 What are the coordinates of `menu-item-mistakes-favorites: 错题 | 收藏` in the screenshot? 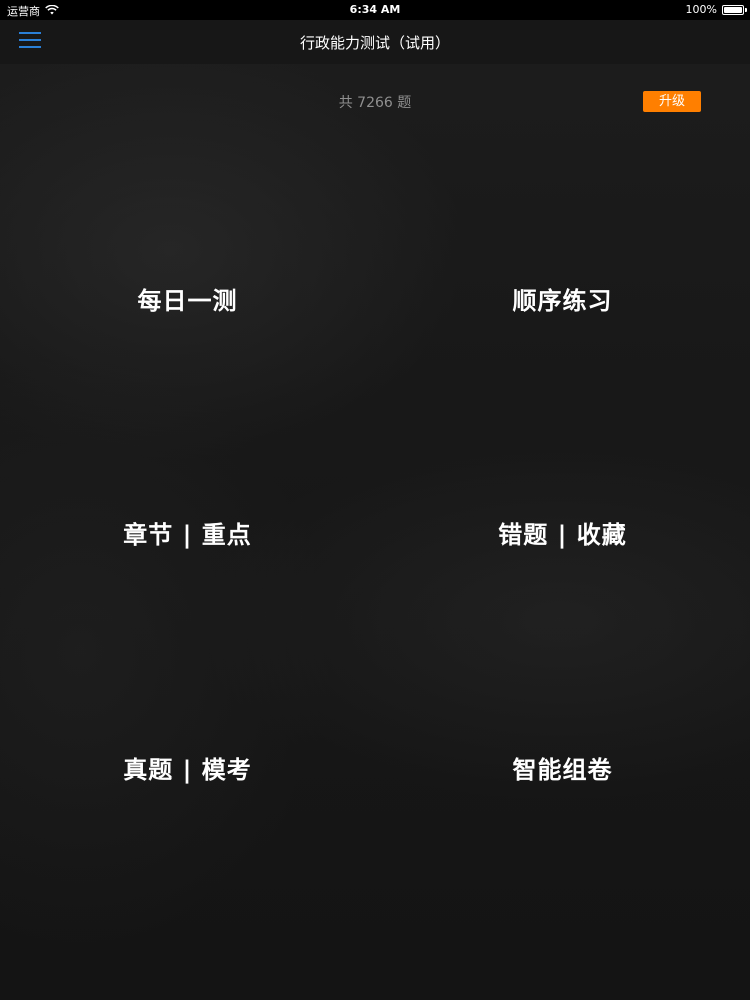 It's located at (562, 532).